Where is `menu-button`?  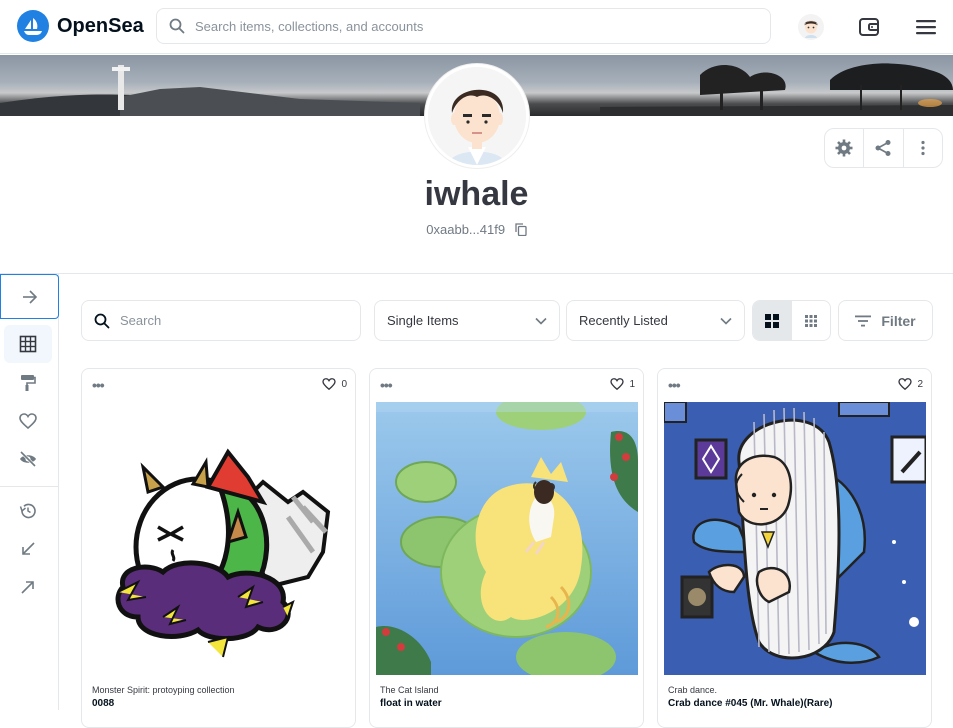
menu-button is located at coordinates (926, 27).